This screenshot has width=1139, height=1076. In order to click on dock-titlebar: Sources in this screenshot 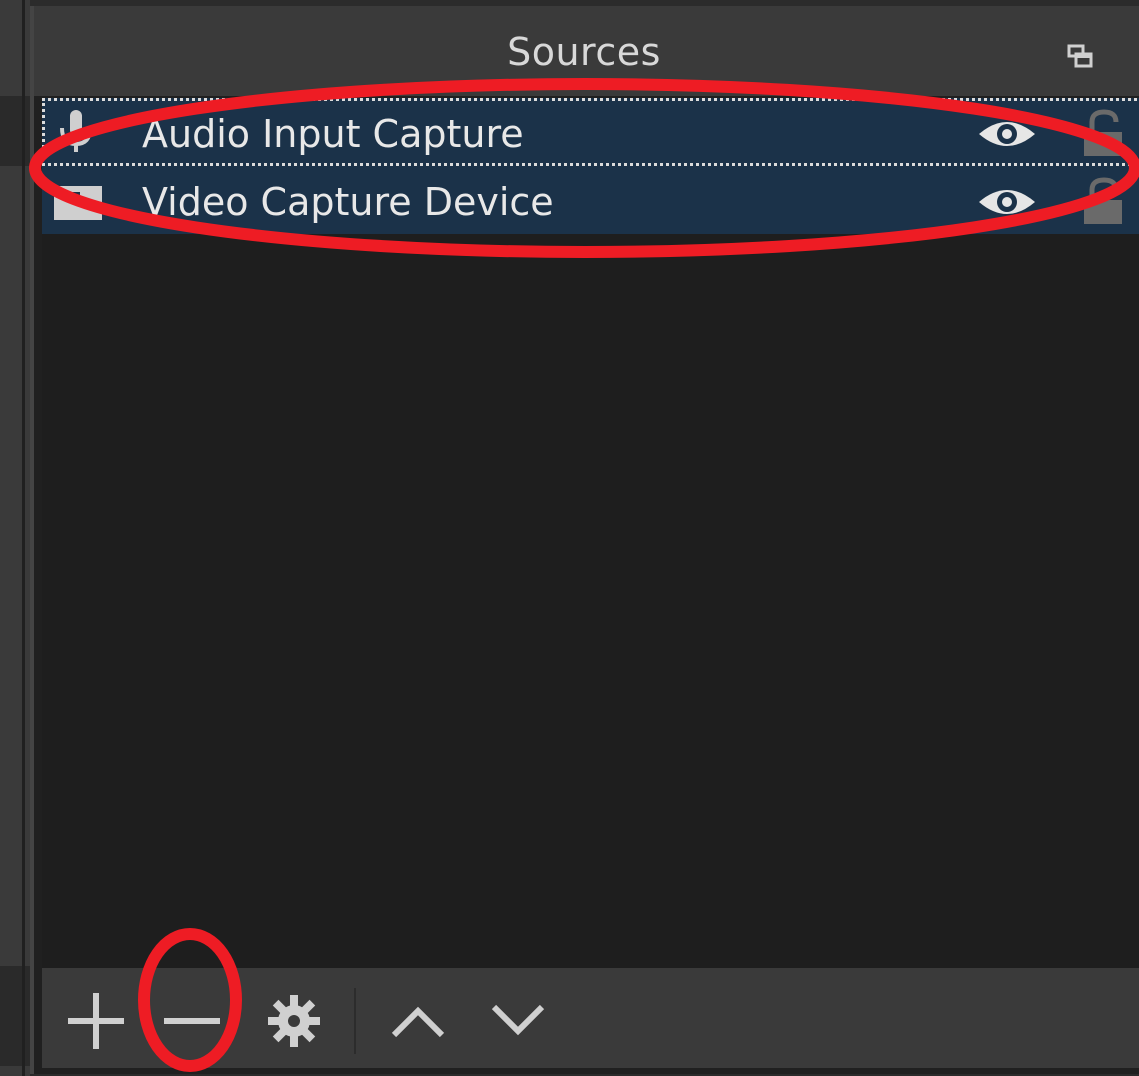, I will do `click(586, 51)`.